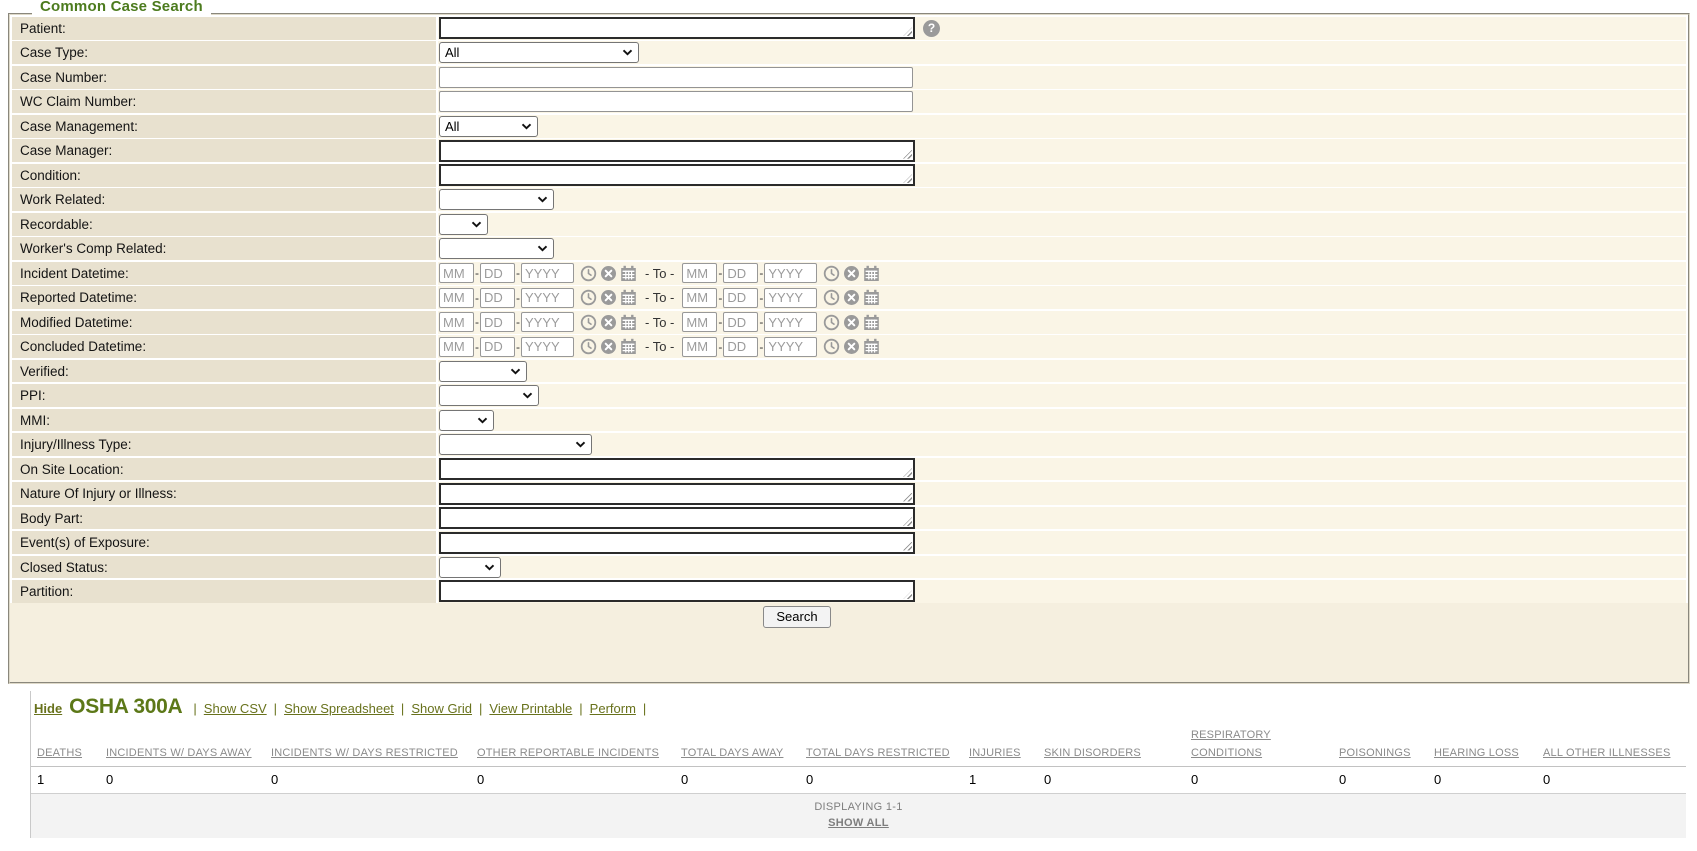 This screenshot has width=1697, height=851. Describe the element at coordinates (791, 346) in the screenshot. I see `concluded-datetime-to-yyyy-input` at that location.